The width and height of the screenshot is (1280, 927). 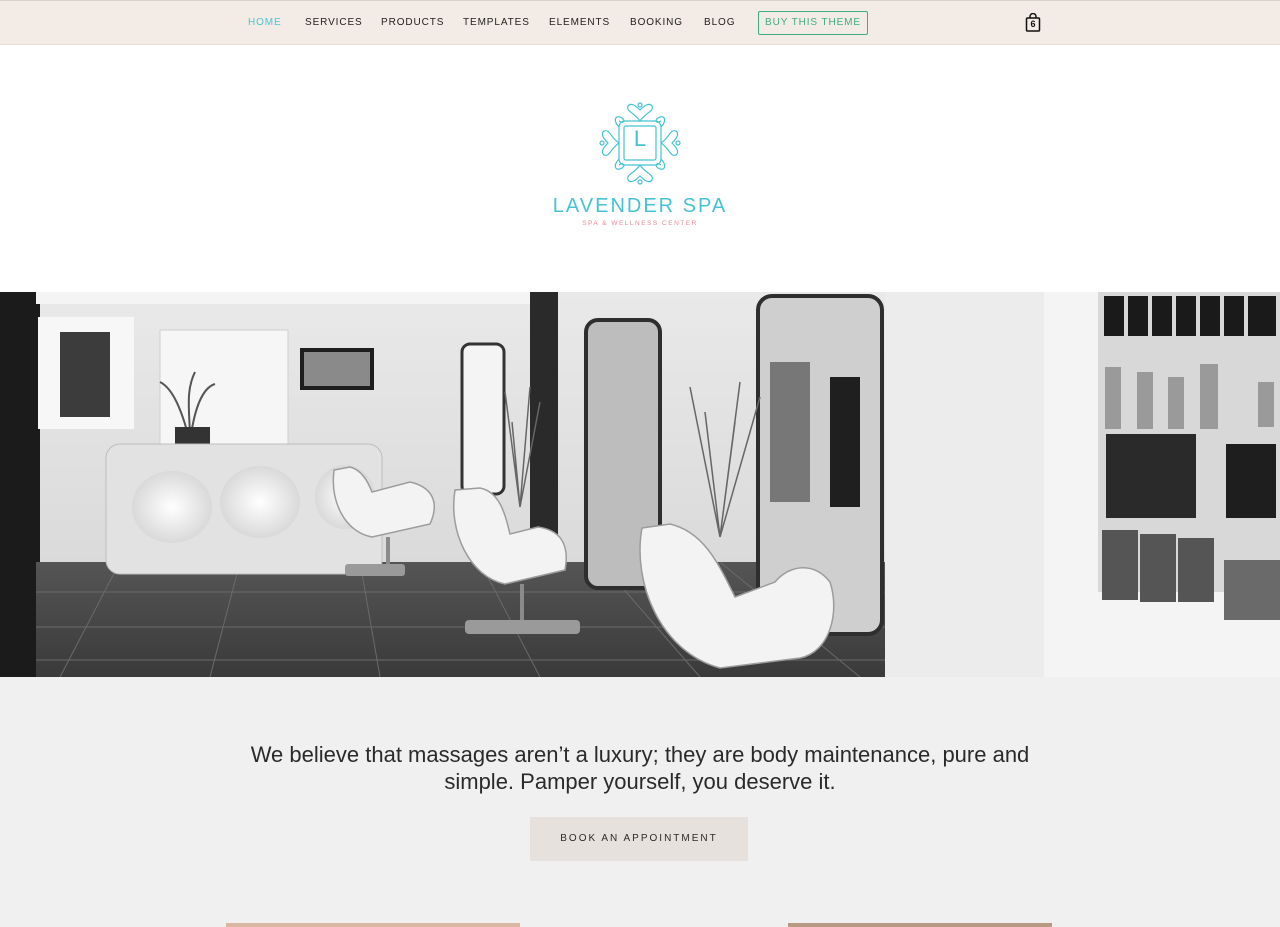 I want to click on buy-theme-button: BUY THIS THEME, so click(x=813, y=23).